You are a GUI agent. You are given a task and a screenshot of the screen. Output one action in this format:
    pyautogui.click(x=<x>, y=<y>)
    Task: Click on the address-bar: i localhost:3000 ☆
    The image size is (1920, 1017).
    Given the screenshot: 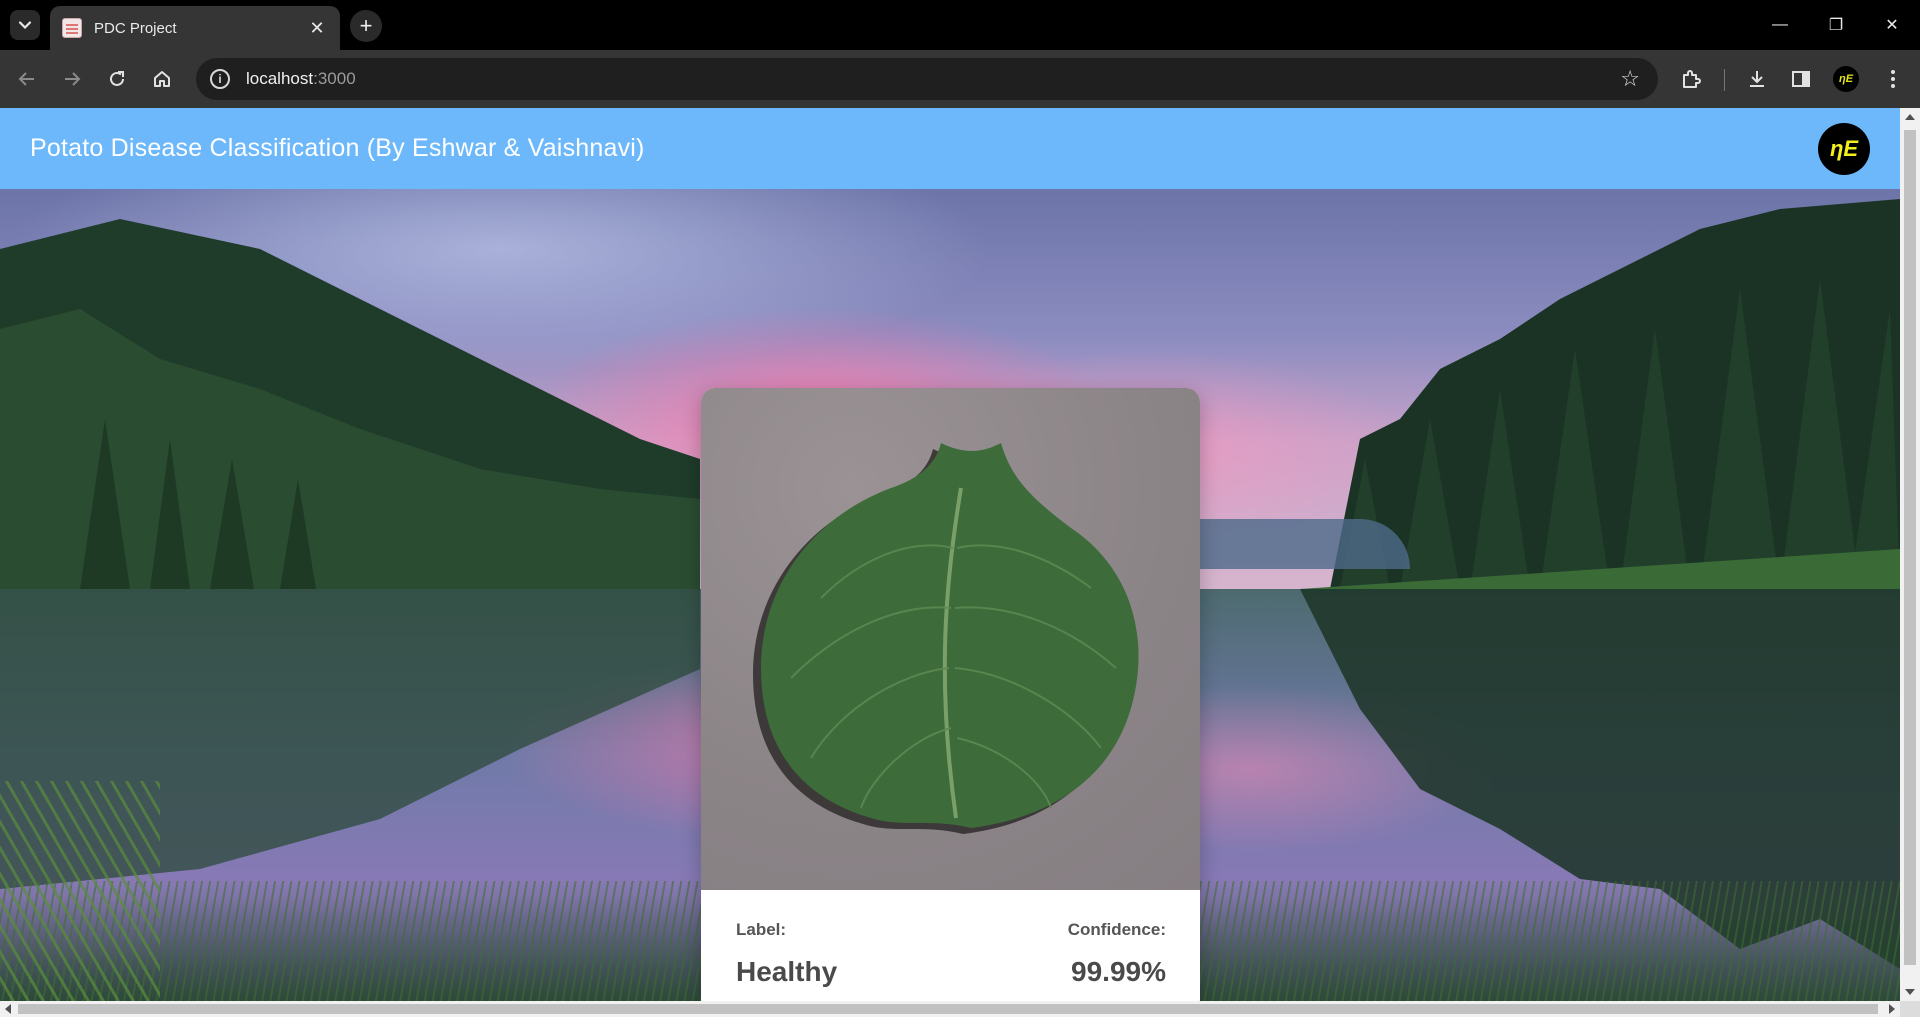 What is the action you would take?
    pyautogui.click(x=927, y=79)
    